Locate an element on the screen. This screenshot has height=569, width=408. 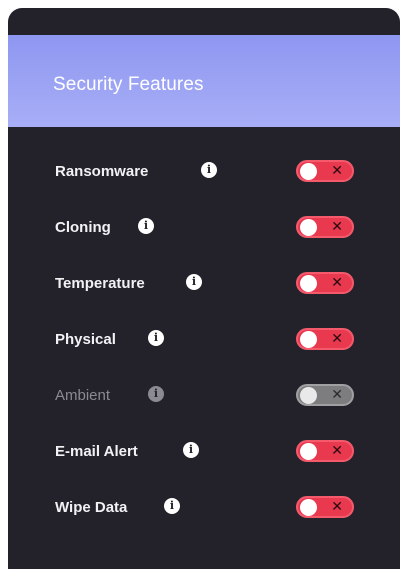
email-alert-toggle: ✕ is located at coordinates (325, 451).